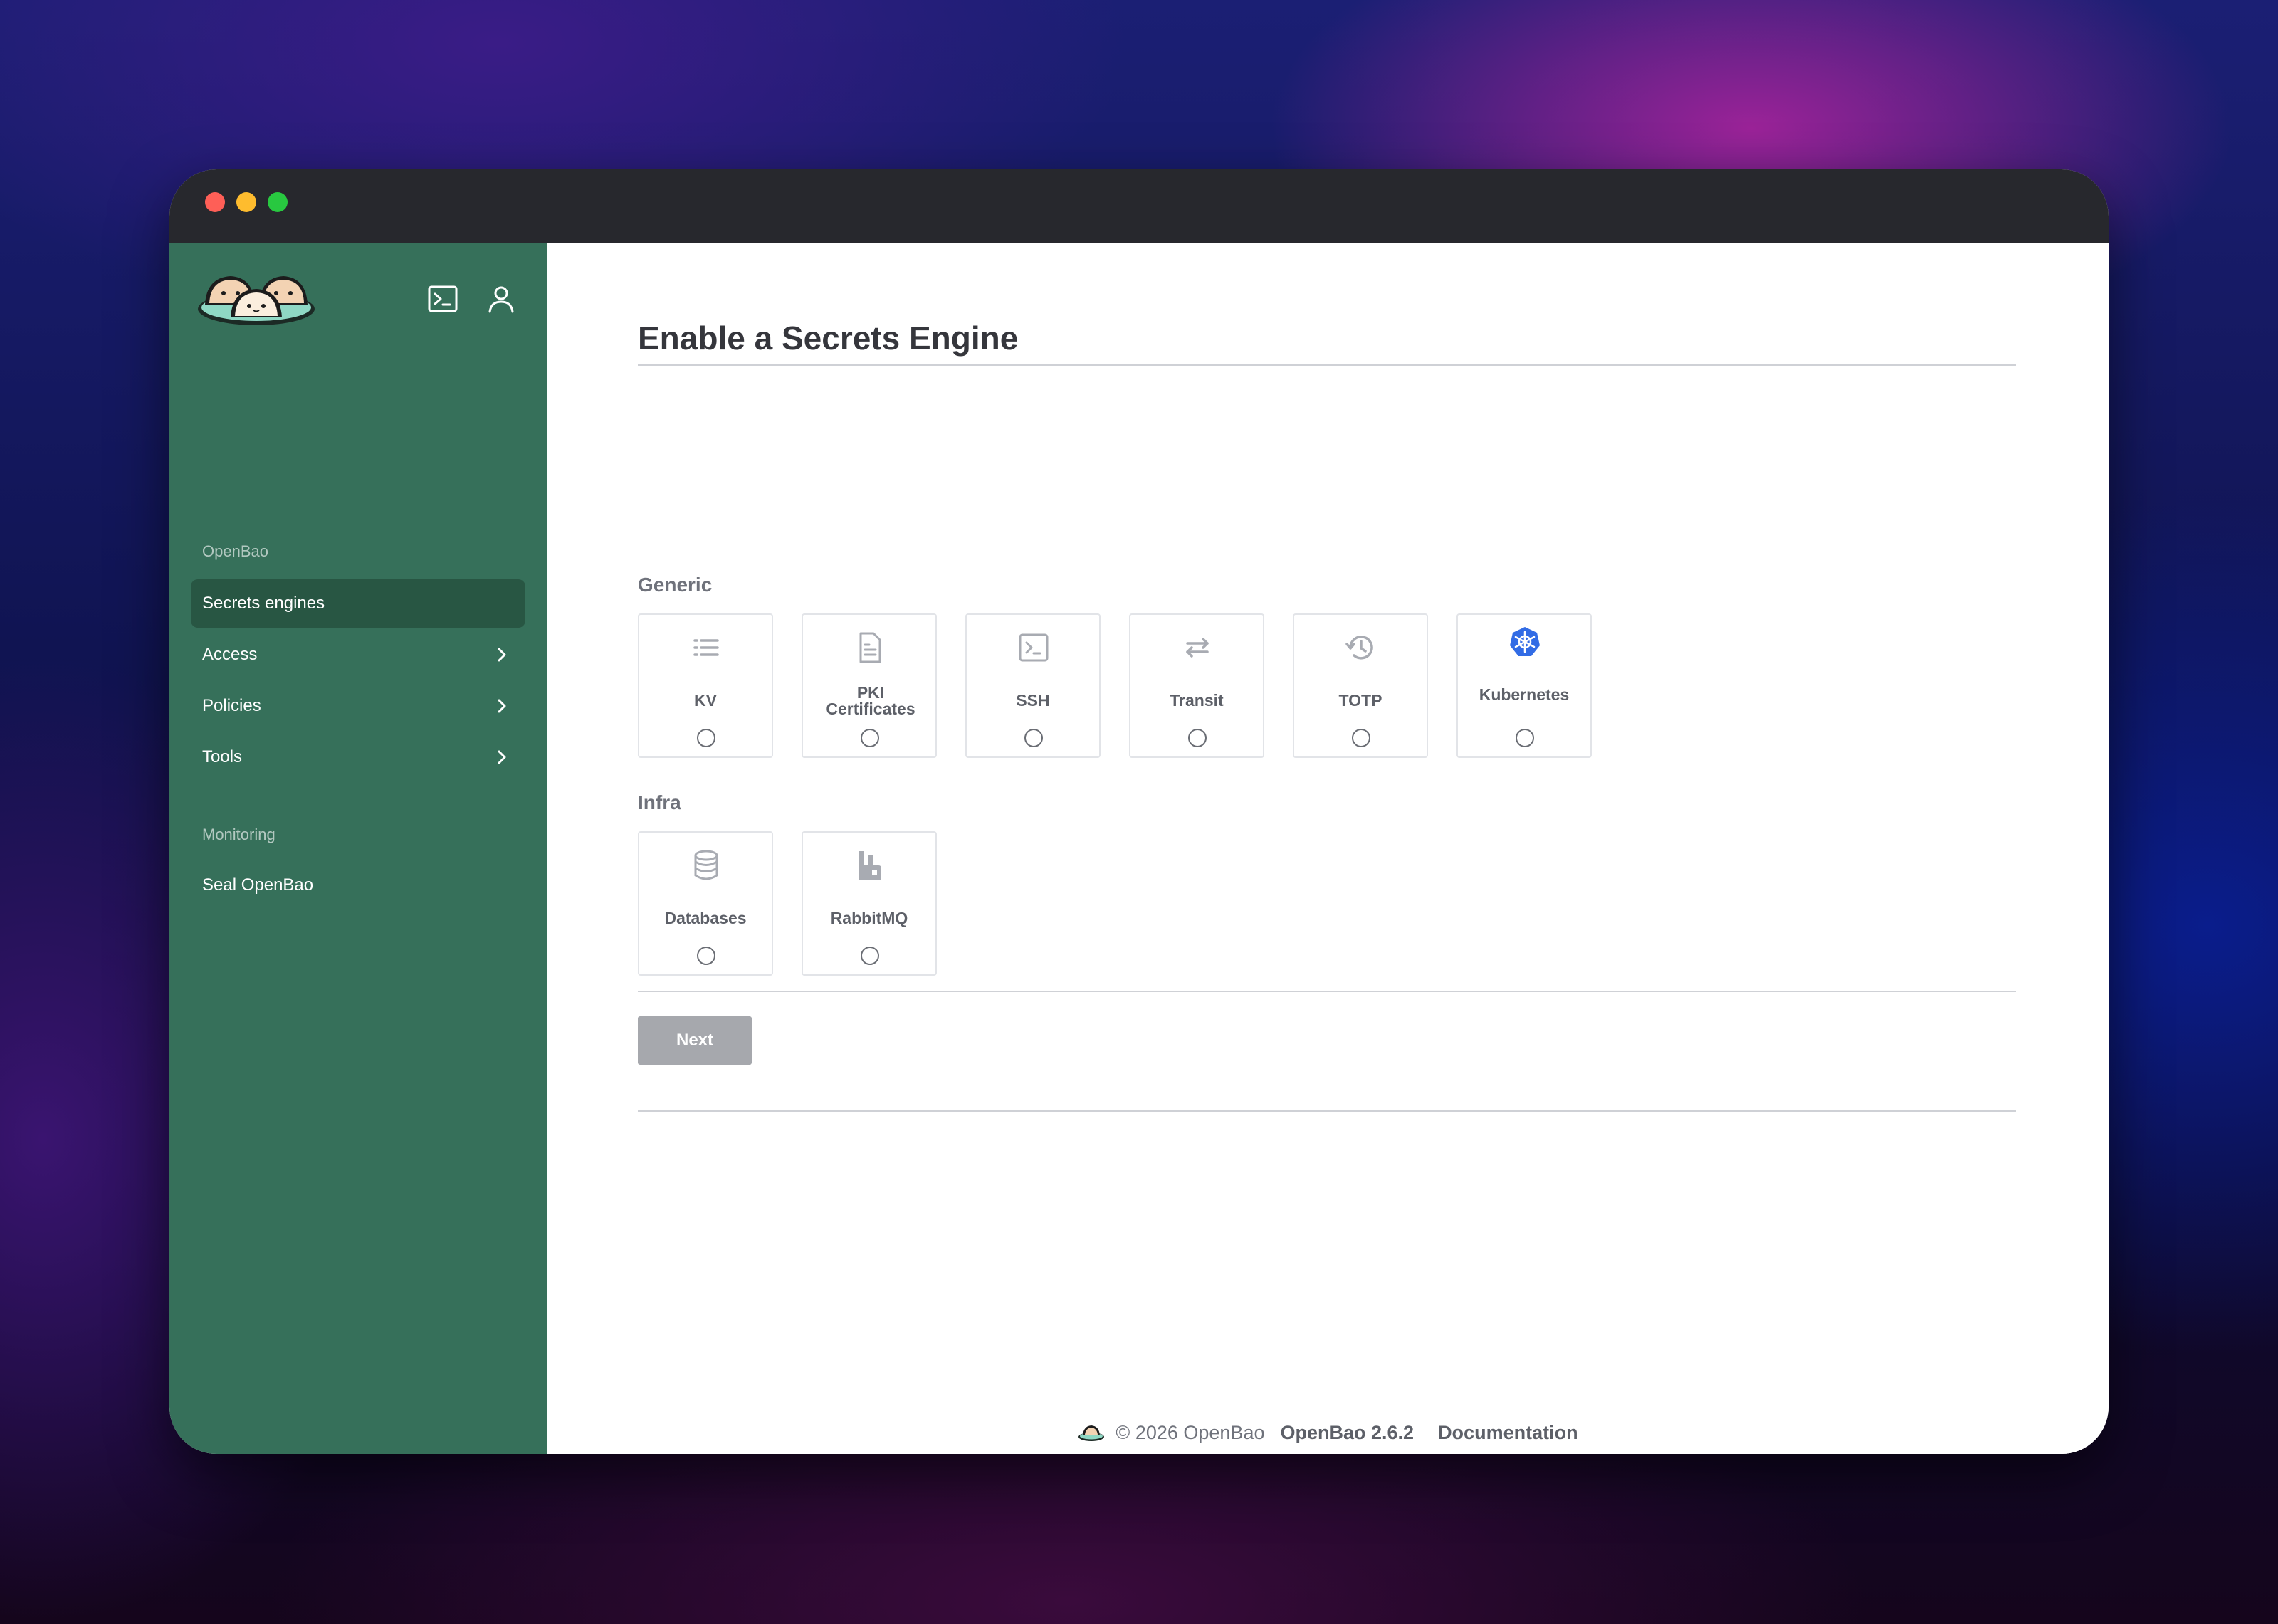 Image resolution: width=2278 pixels, height=1624 pixels. I want to click on rabbitmq-icon, so click(870, 865).